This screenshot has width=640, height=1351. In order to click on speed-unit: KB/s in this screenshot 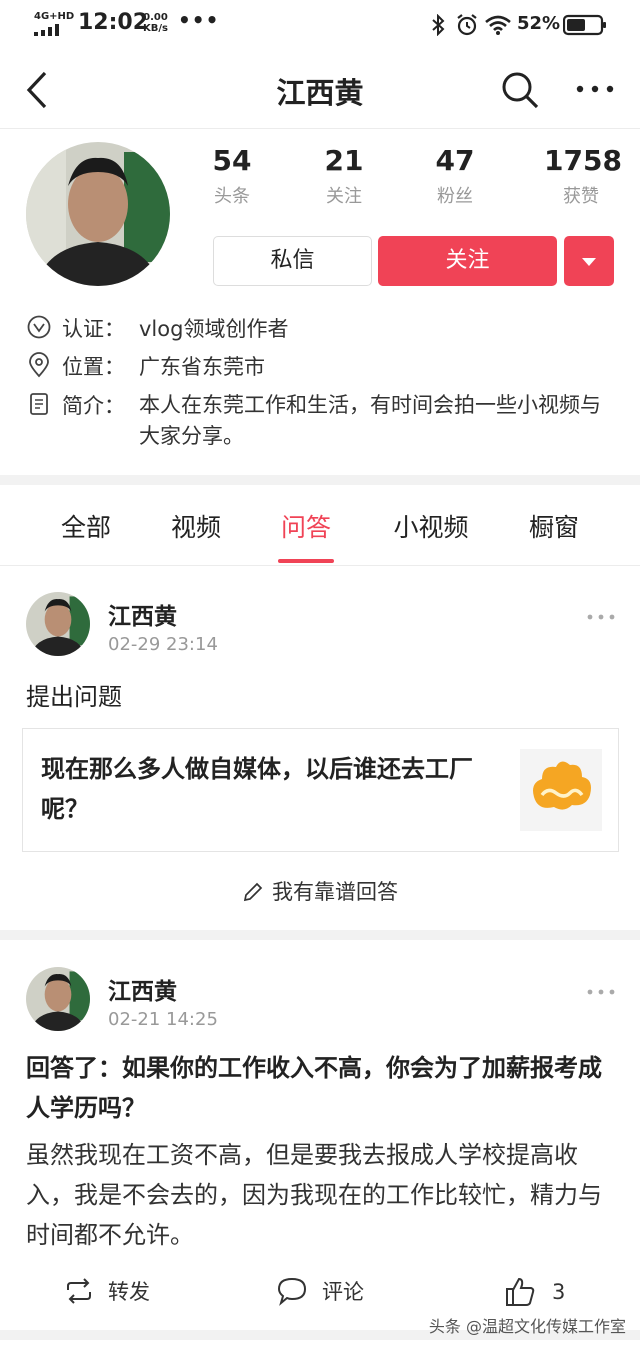, I will do `click(155, 28)`.